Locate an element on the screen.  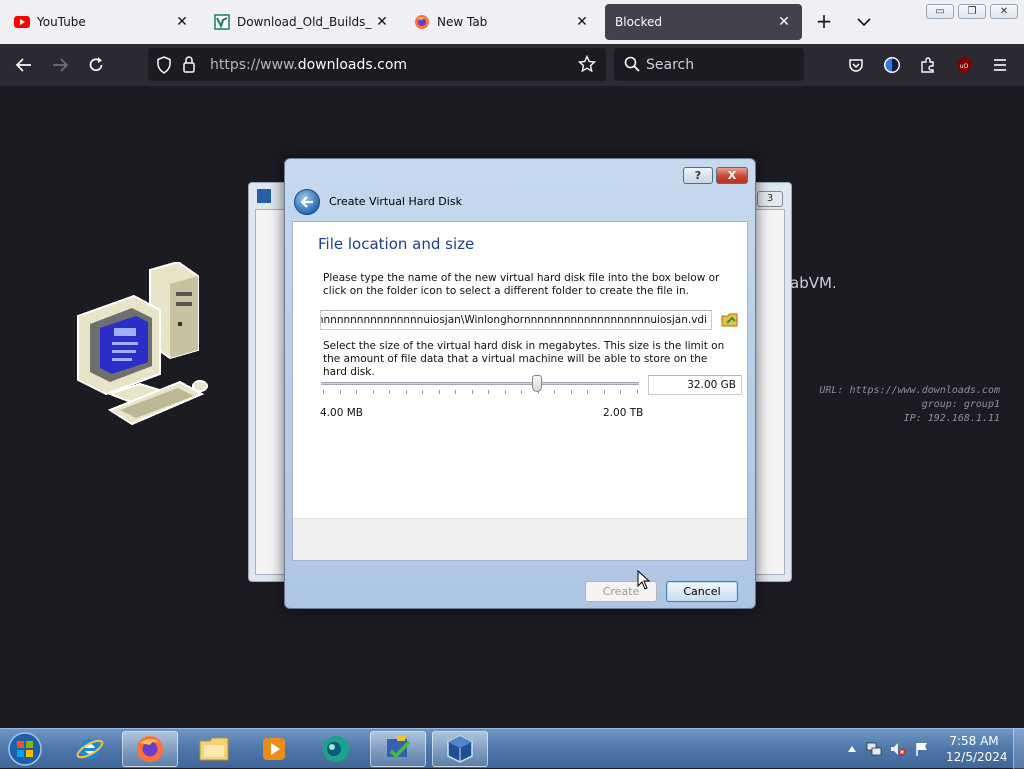
show-desktop-button is located at coordinates (1018, 749).